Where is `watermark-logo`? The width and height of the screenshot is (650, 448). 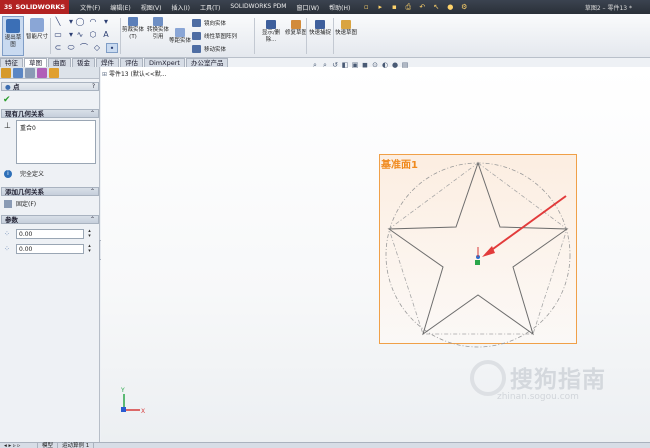
watermark-logo is located at coordinates (488, 378).